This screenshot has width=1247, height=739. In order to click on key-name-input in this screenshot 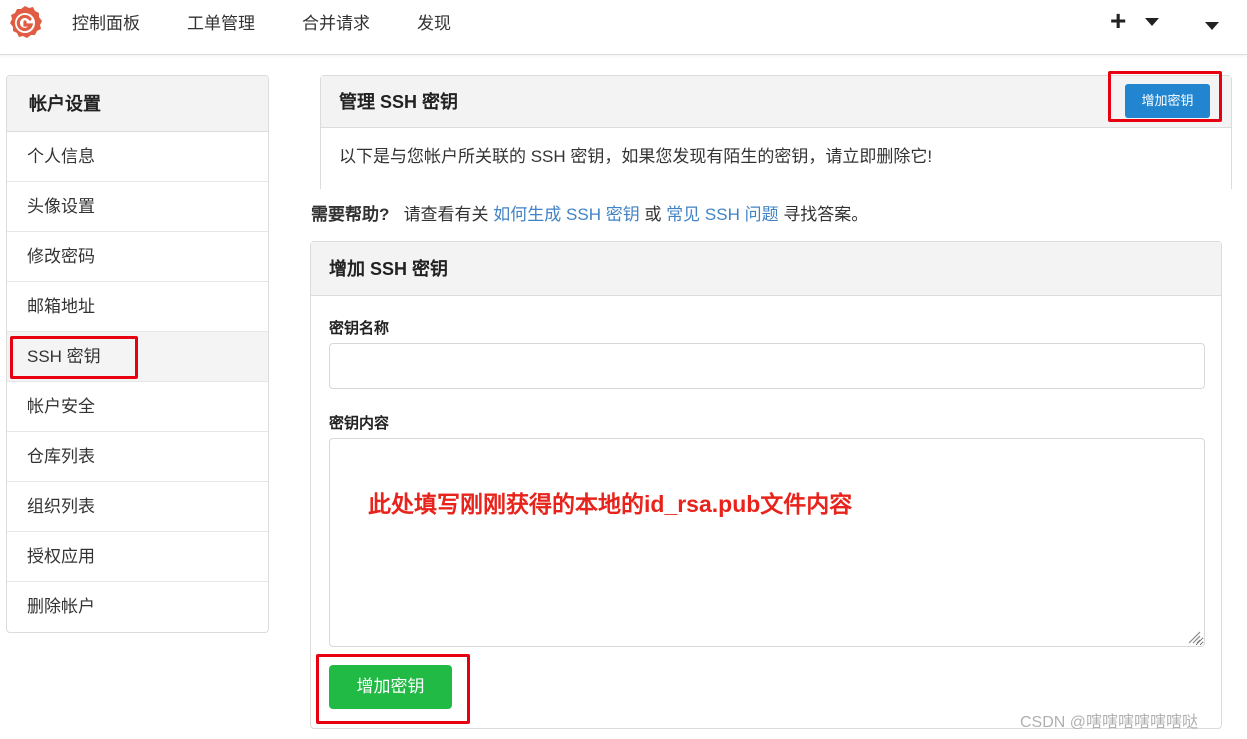, I will do `click(767, 366)`.